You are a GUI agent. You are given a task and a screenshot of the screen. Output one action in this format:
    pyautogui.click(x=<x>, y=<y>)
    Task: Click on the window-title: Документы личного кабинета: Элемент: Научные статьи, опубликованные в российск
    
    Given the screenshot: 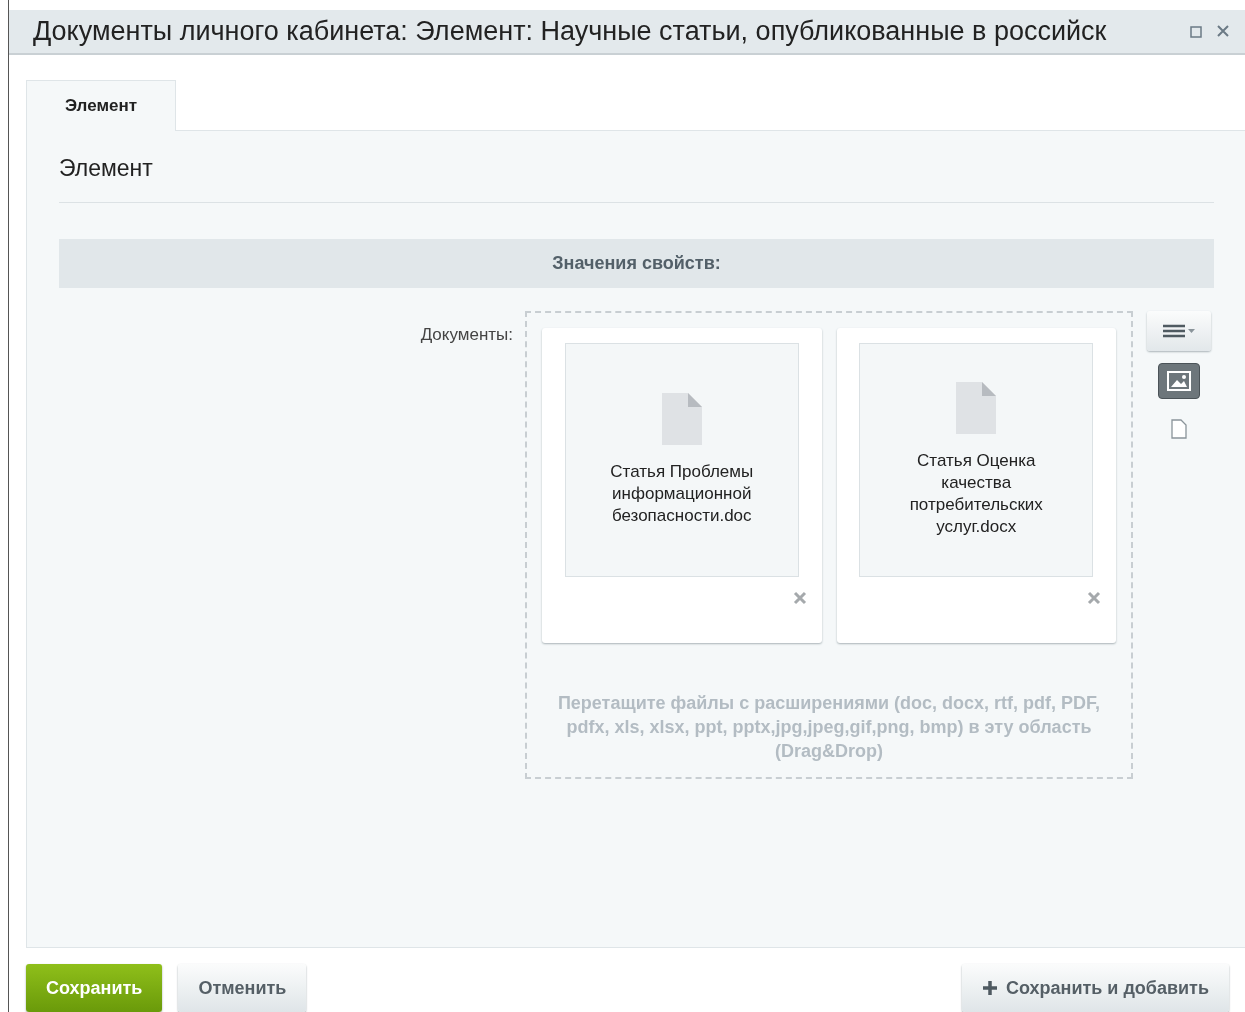 What is the action you would take?
    pyautogui.click(x=570, y=31)
    